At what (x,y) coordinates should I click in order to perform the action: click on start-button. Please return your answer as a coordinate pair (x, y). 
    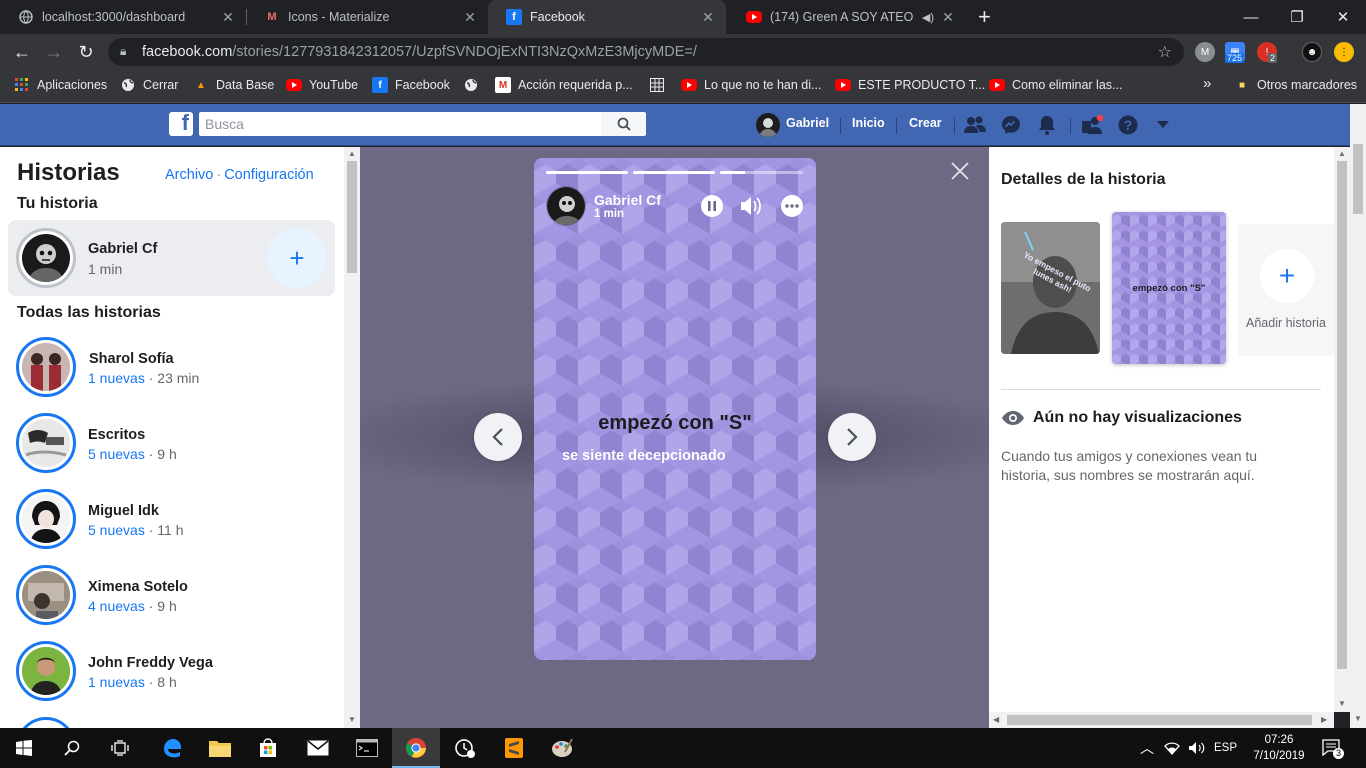
    Looking at the image, I should click on (24, 748).